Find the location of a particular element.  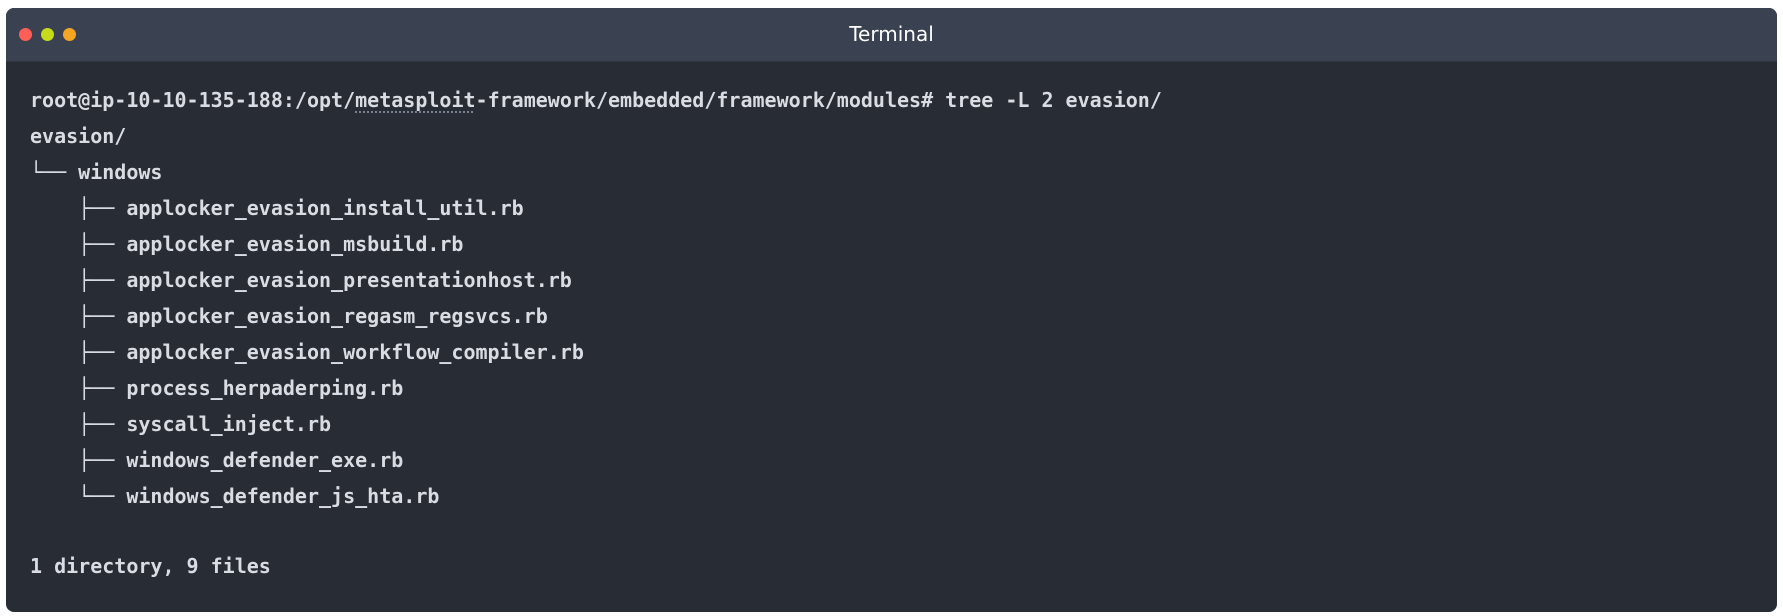

tree-root: evasion/ is located at coordinates (78, 136).